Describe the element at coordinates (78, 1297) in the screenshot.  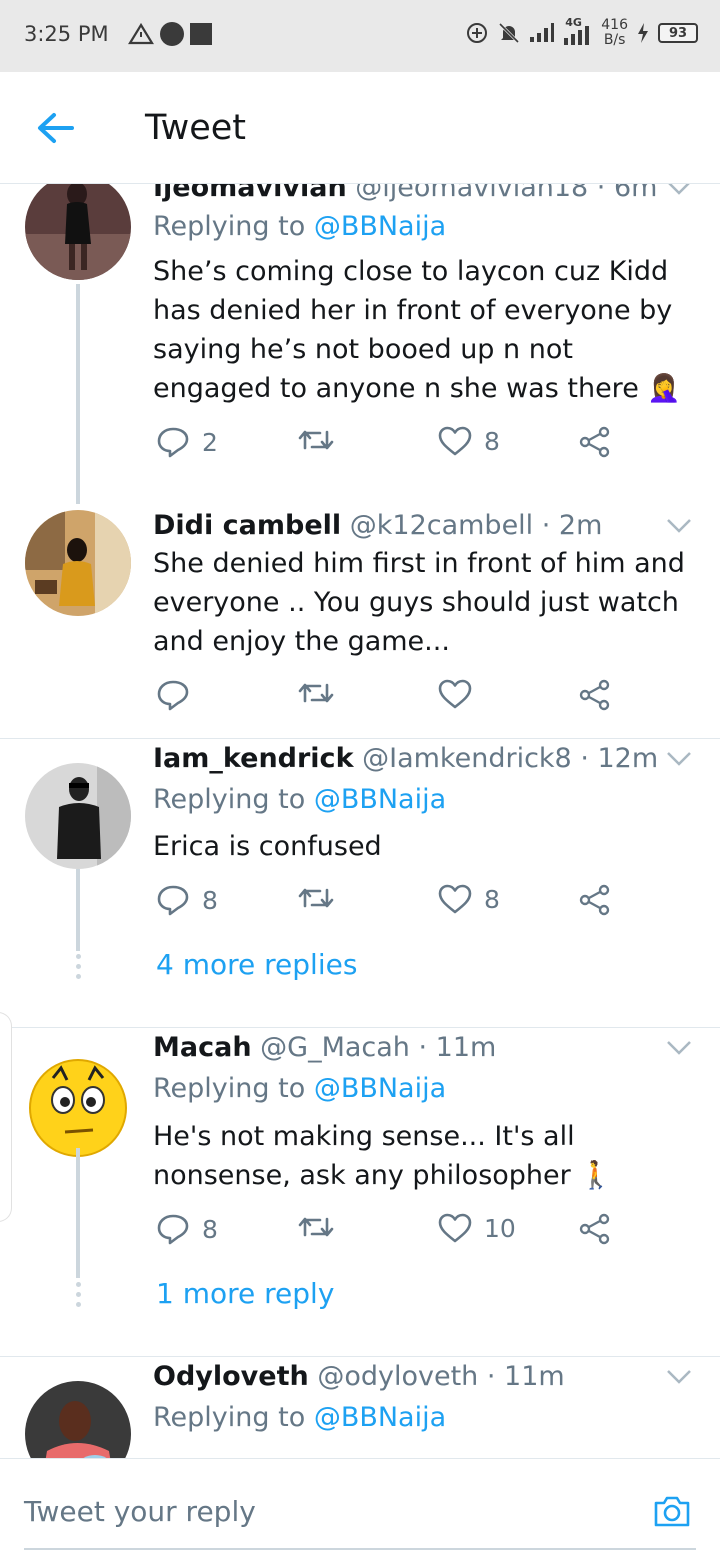
I see `thread-dots` at that location.